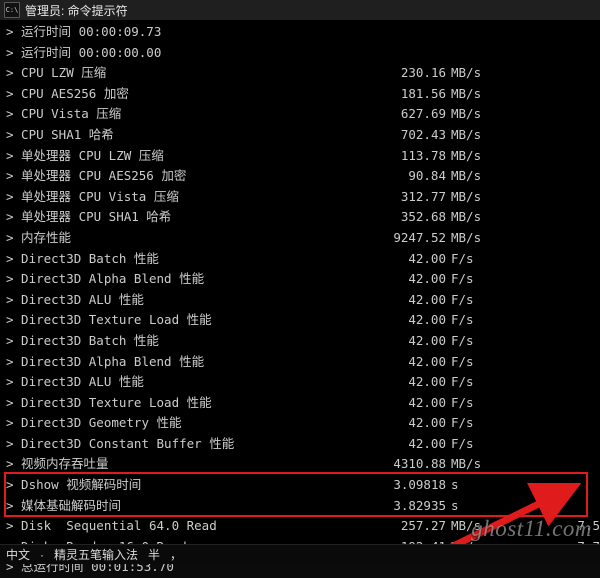 The image size is (600, 578). Describe the element at coordinates (109, 320) in the screenshot. I see `console-line-label: > Direct3D Texture Load 性能` at that location.